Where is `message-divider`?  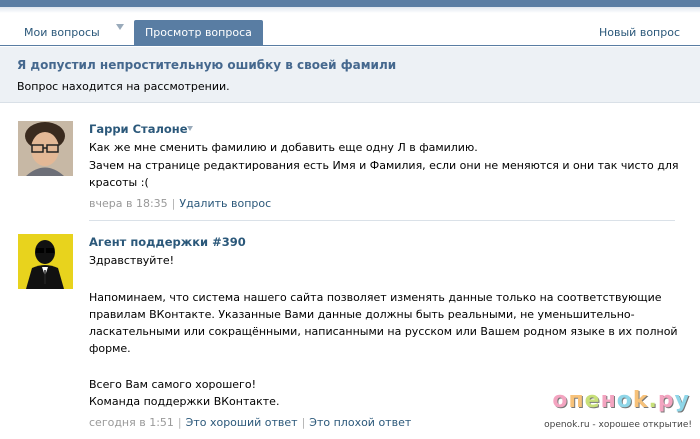 message-divider is located at coordinates (382, 220).